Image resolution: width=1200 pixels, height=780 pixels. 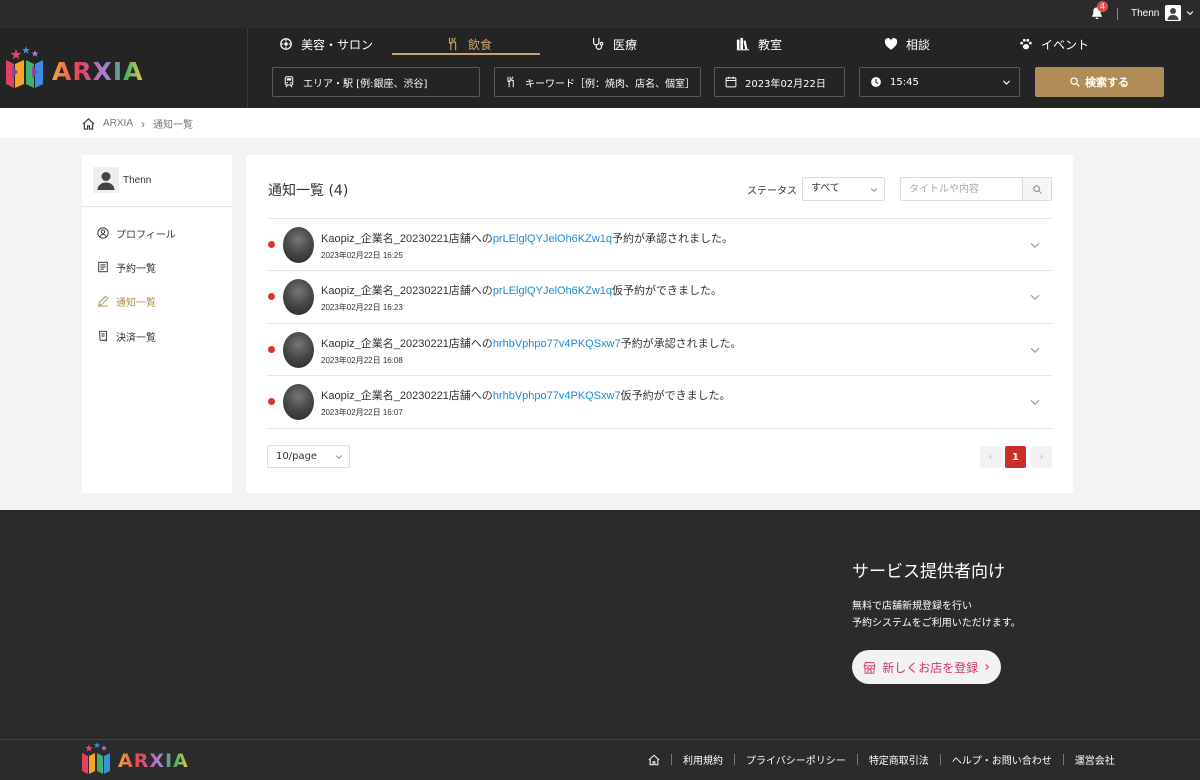 What do you see at coordinates (365, 84) in the screenshot?
I see `area-search-placeholder: エリア・駅 [例:銀座、渋谷]` at bounding box center [365, 84].